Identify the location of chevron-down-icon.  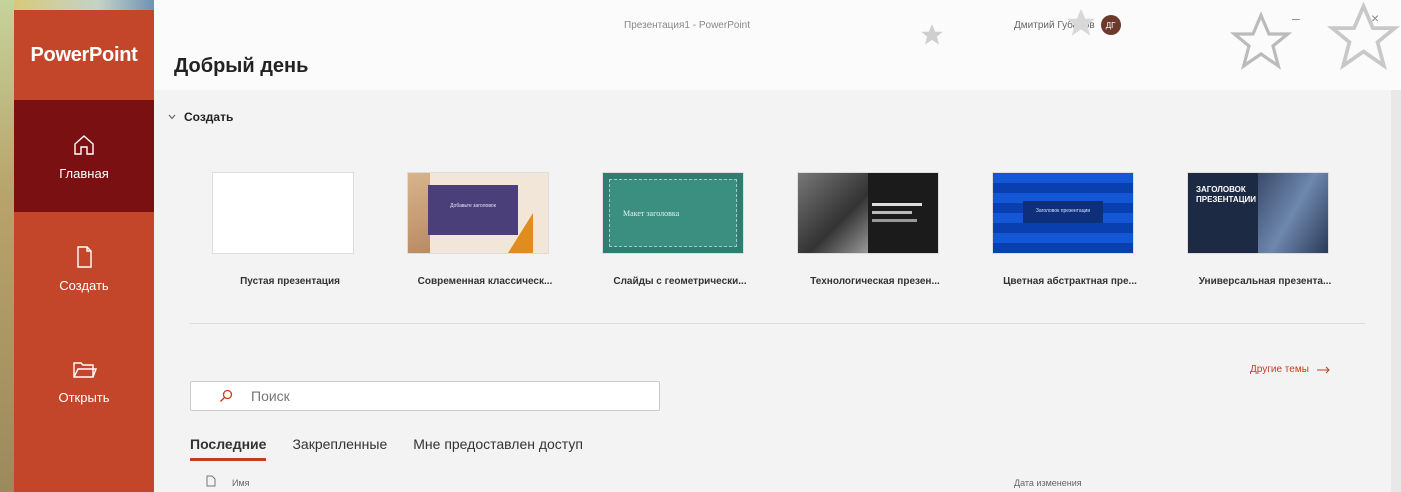
(172, 117).